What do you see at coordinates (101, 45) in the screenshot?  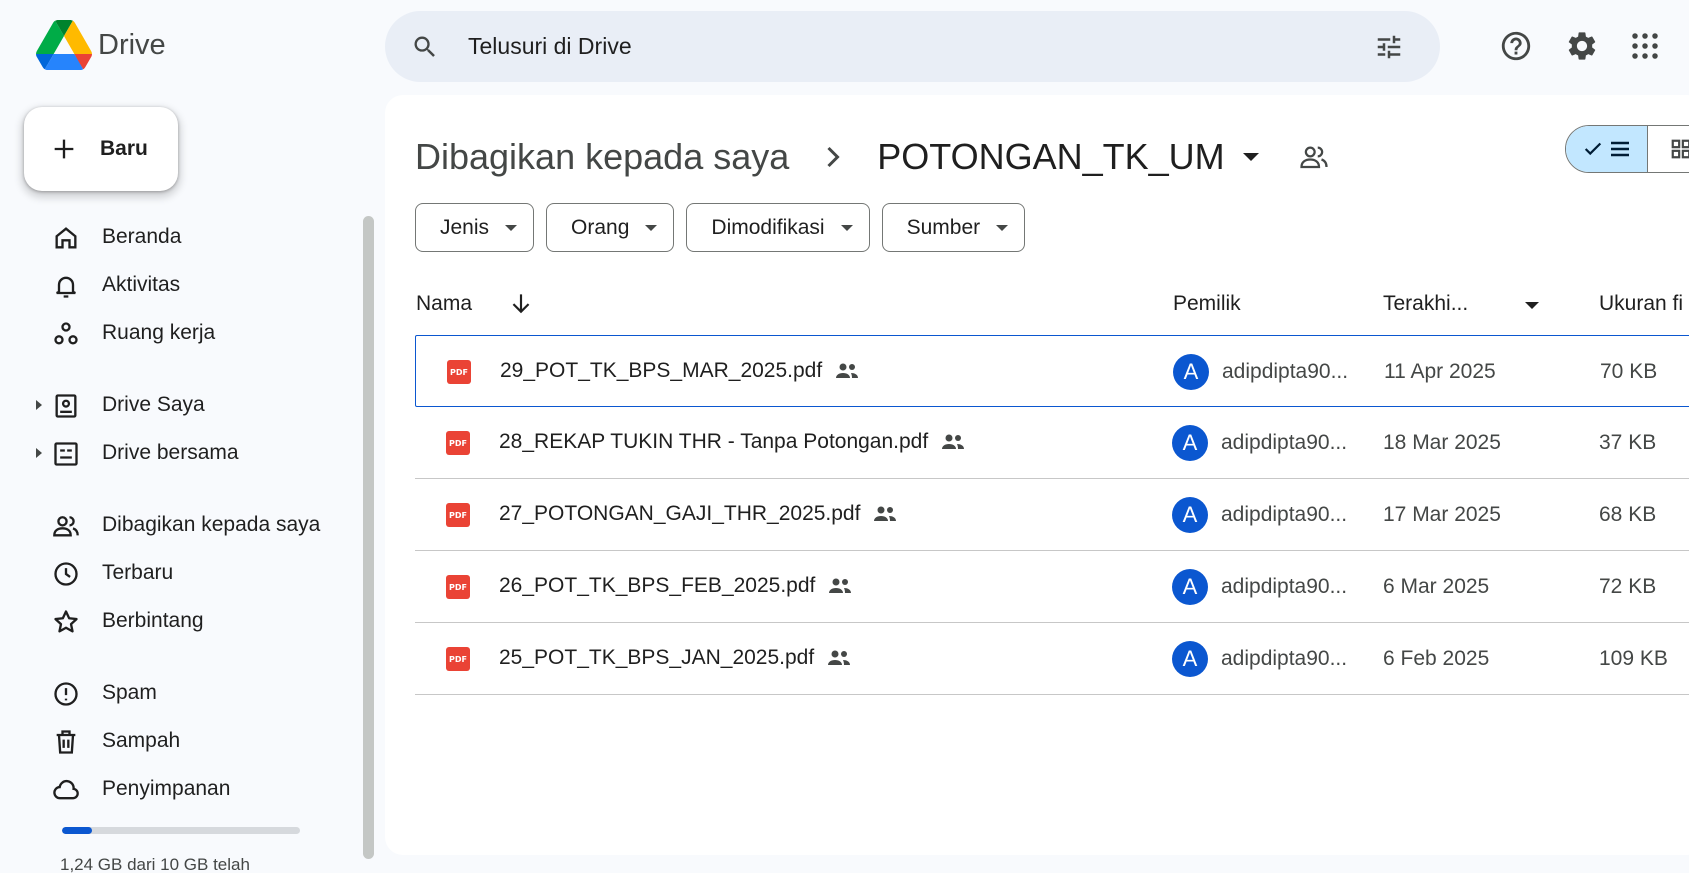 I see `drive-logo: Drive` at bounding box center [101, 45].